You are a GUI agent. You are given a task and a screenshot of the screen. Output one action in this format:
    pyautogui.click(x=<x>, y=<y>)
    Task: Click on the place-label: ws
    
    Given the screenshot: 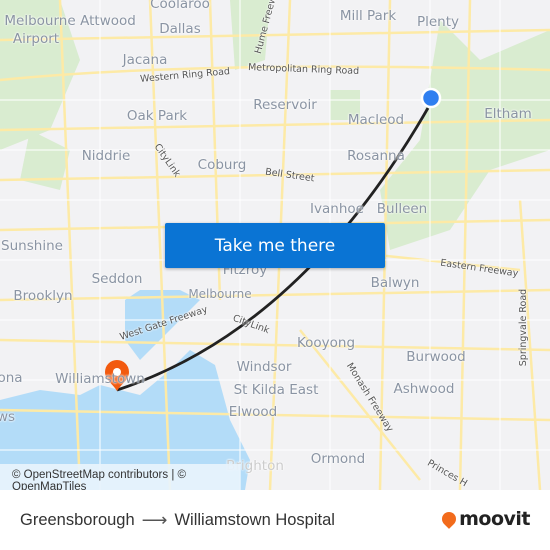 What is the action you would take?
    pyautogui.click(x=8, y=417)
    